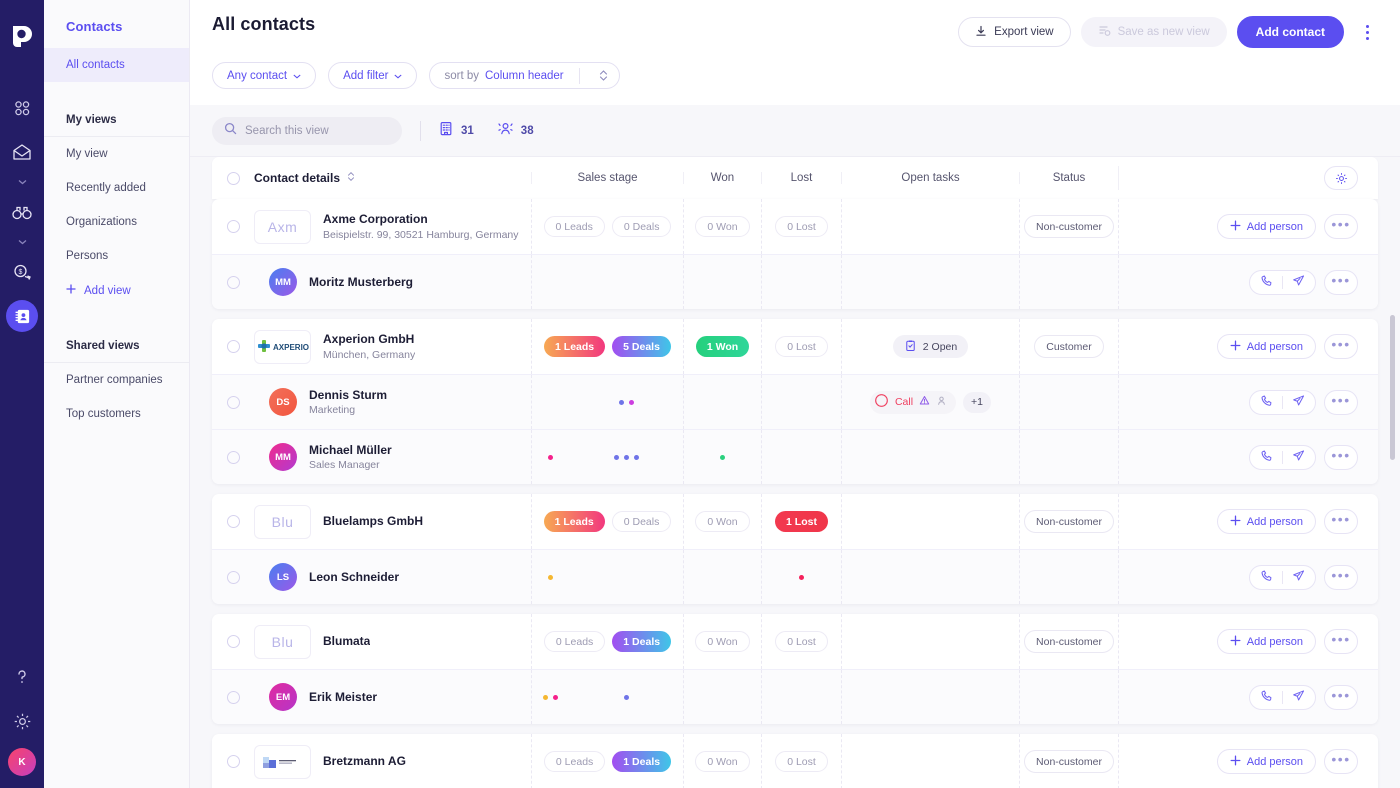 The image size is (1400, 788). I want to click on binoculars-icon, so click(22, 212).